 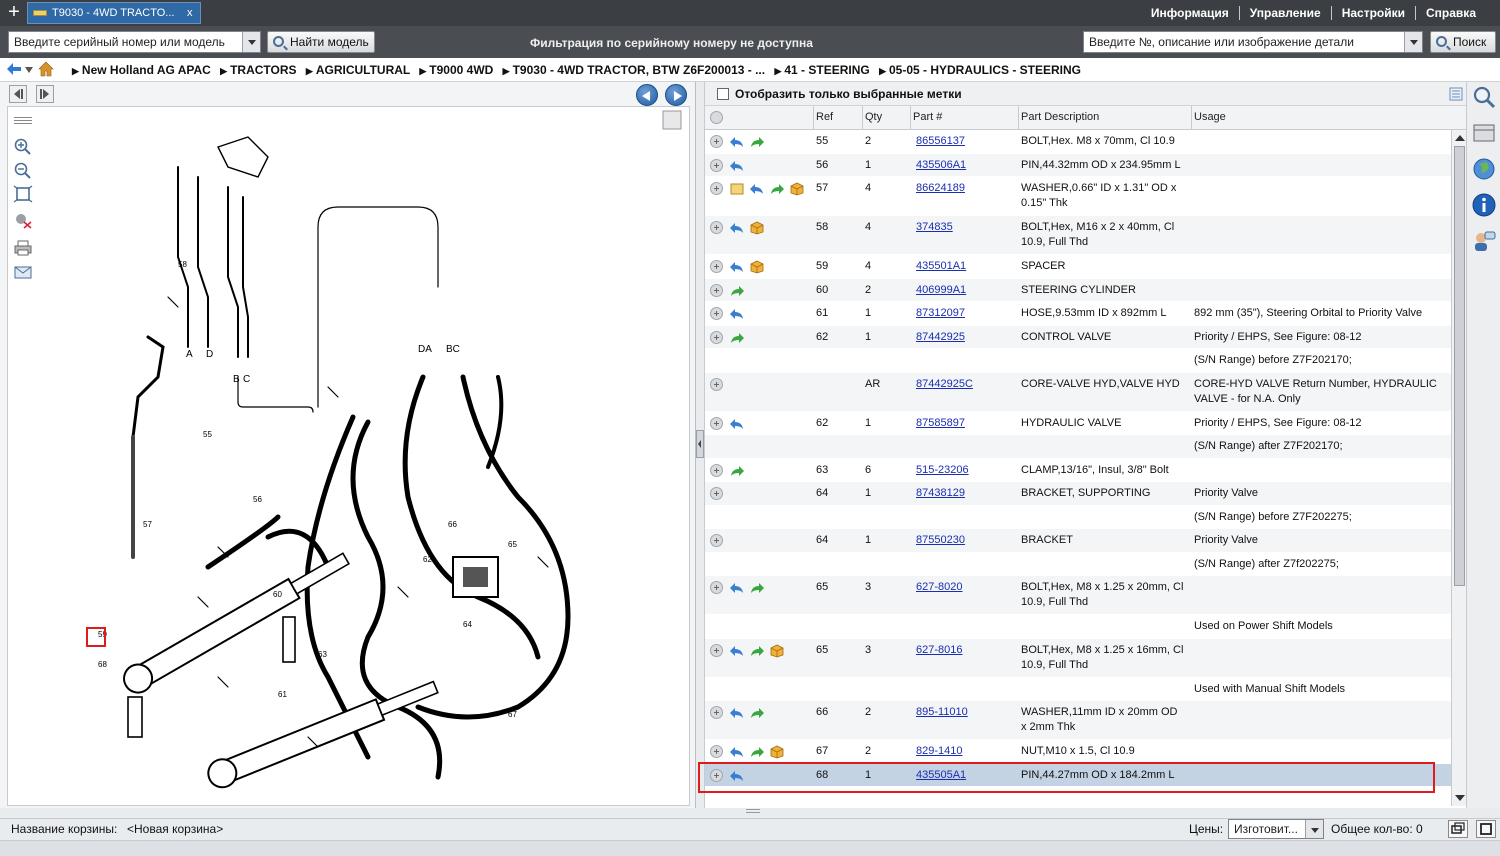 I want to click on breadcrumb-item: New Holland AG APAC, so click(x=146, y=70).